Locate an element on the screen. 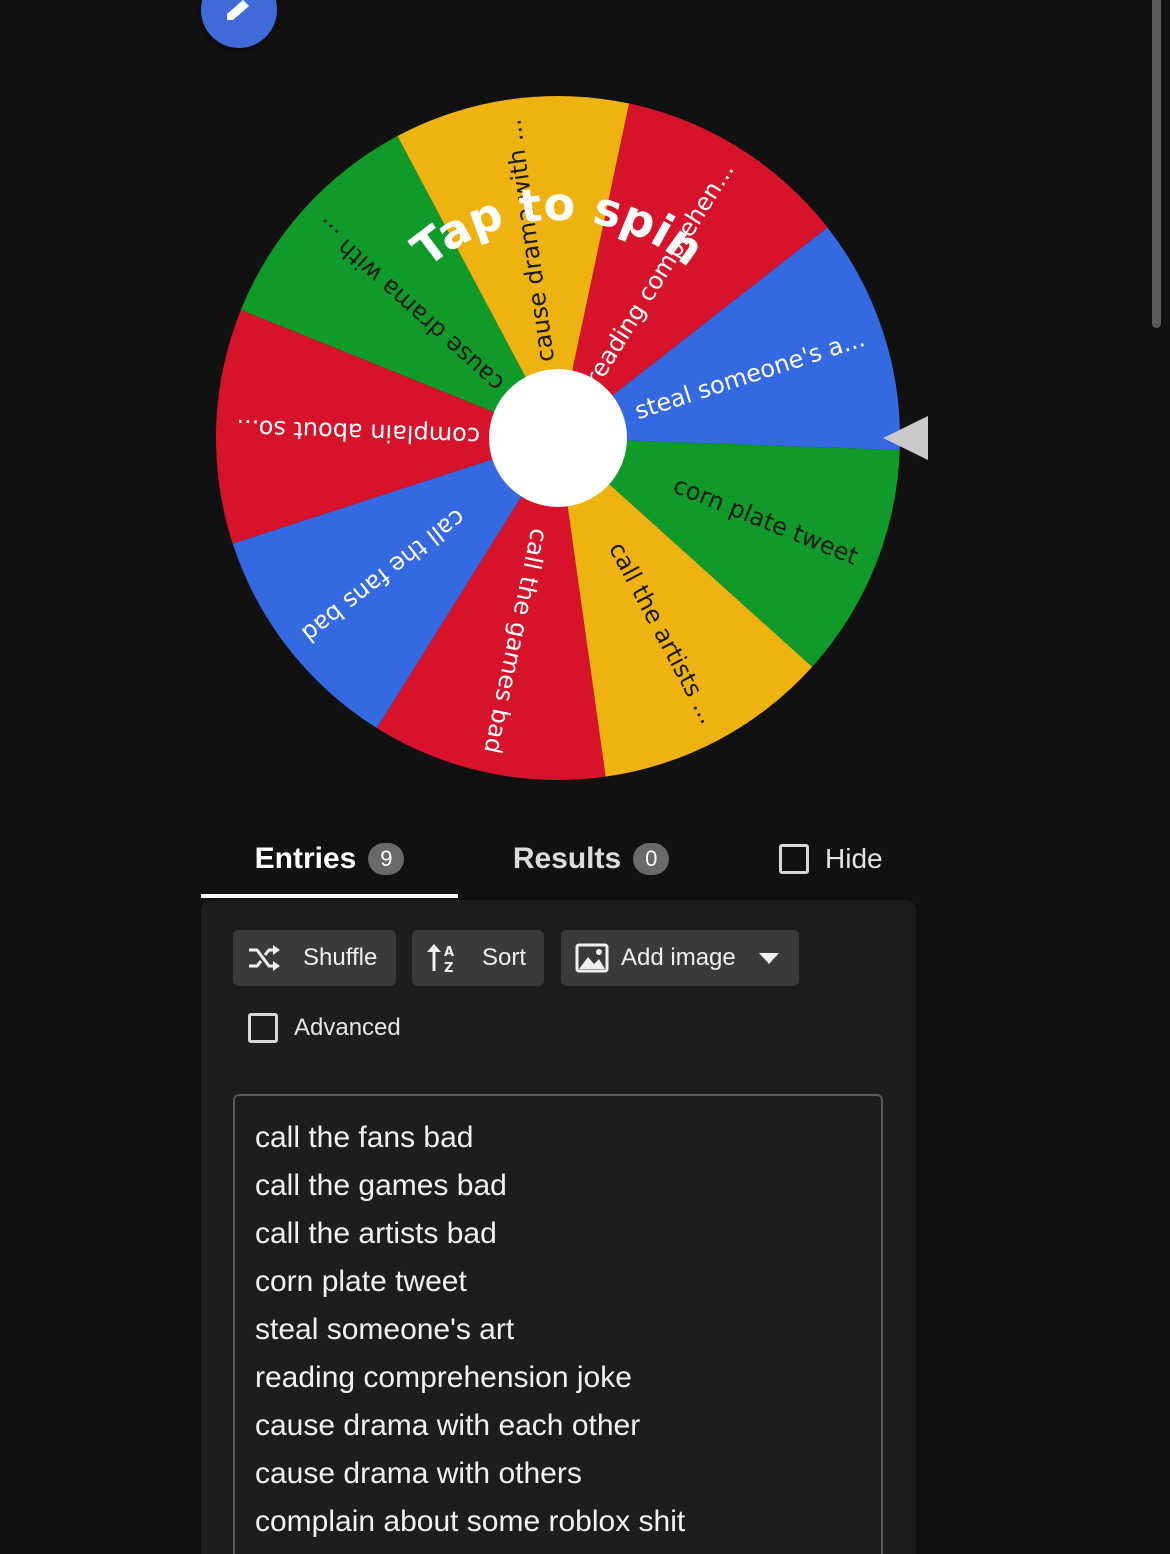 The image size is (1170, 1554). wheel-hub is located at coordinates (558, 438).